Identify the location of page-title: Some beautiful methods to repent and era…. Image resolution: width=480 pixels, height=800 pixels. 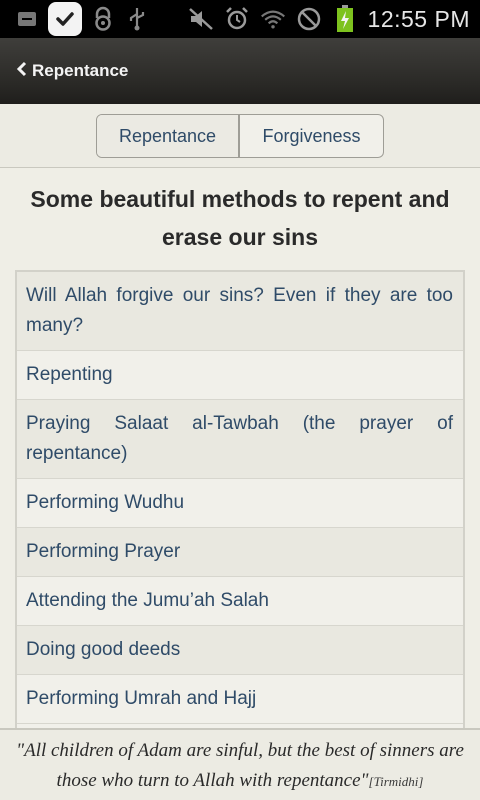
(240, 218).